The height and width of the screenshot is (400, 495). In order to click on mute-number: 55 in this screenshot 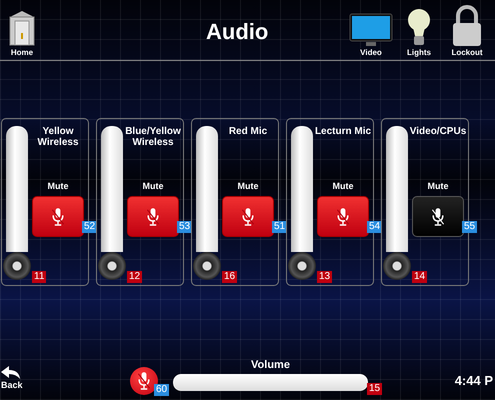, I will do `click(470, 227)`.